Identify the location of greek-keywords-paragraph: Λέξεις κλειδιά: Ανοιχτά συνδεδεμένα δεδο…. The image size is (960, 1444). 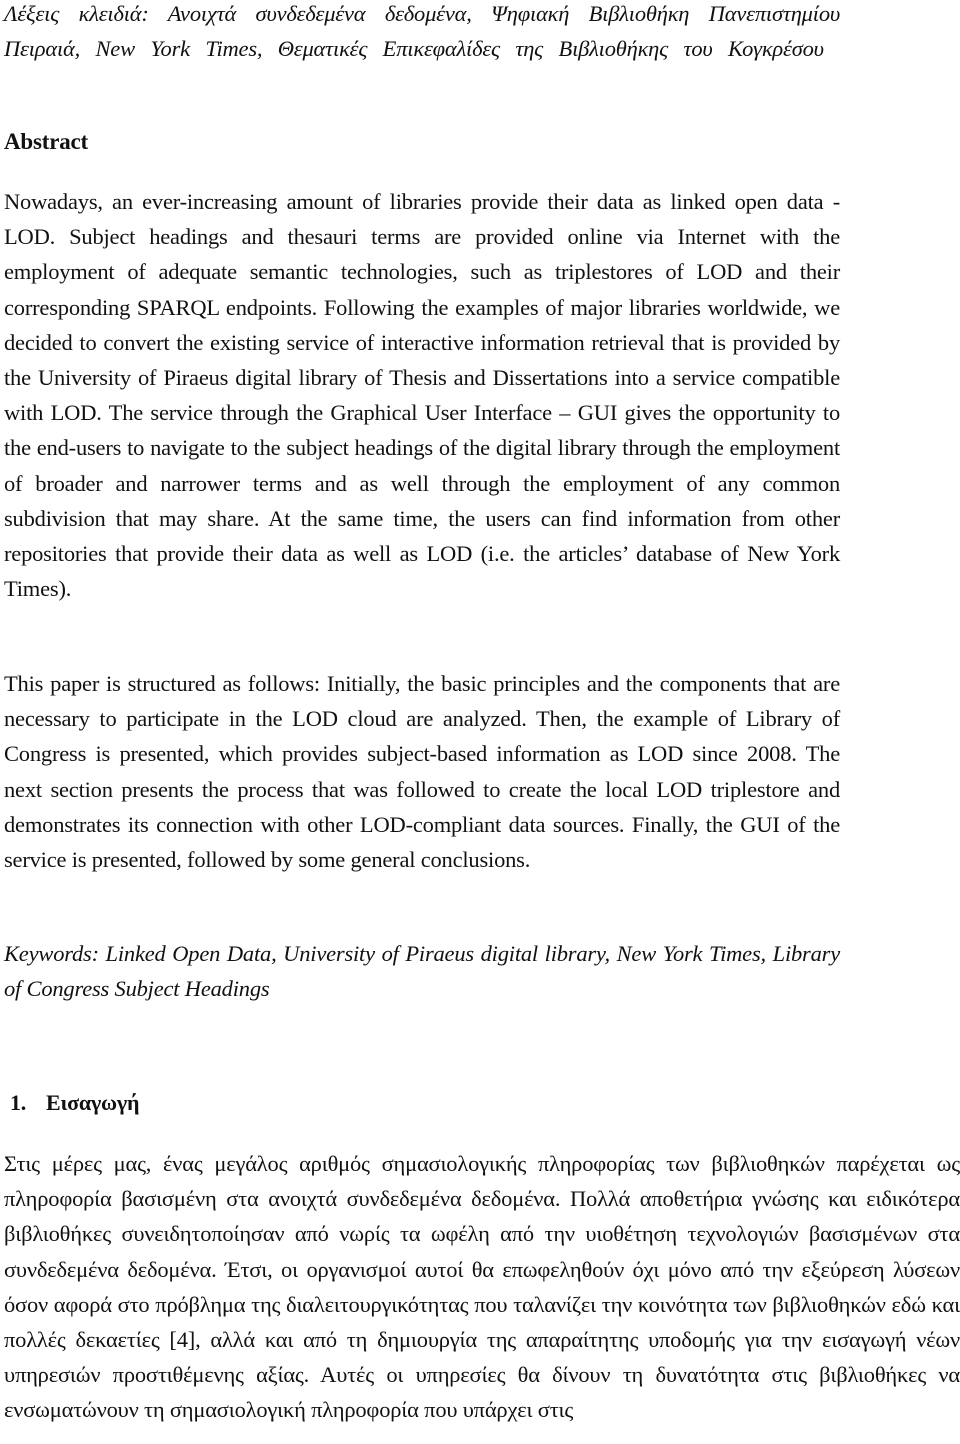
(422, 31).